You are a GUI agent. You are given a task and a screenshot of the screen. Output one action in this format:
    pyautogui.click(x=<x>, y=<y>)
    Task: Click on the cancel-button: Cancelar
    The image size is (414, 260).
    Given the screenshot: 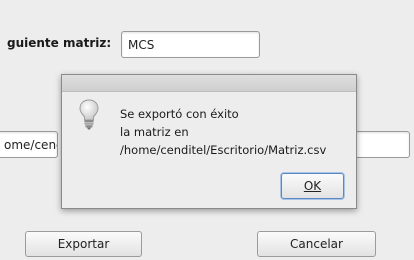 What is the action you would take?
    pyautogui.click(x=316, y=244)
    